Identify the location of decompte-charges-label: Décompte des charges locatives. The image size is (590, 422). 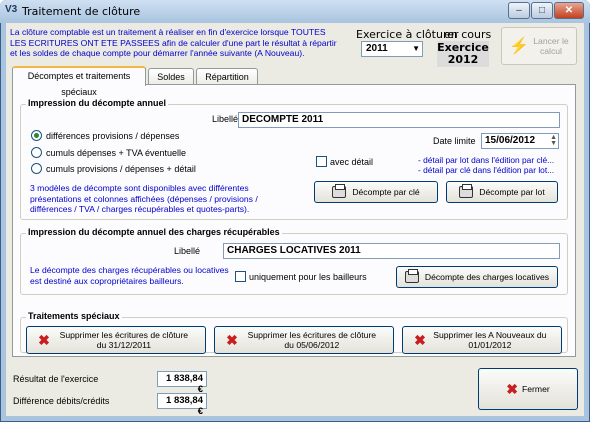
(487, 277).